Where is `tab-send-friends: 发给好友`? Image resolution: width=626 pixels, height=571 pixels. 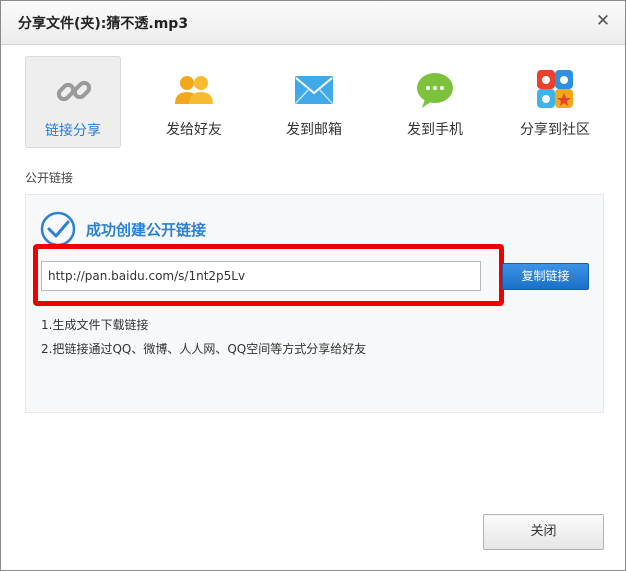
tab-send-friends: 发给好友 is located at coordinates (194, 102).